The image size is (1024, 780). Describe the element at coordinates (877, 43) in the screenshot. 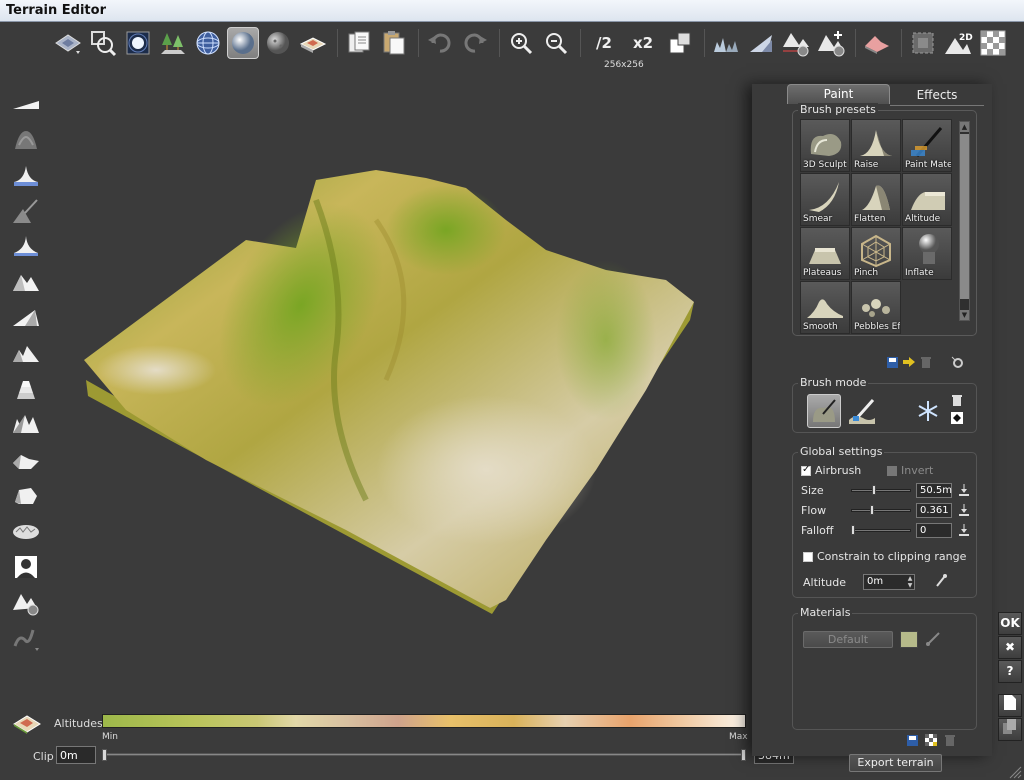

I see `terrain-material-button` at that location.